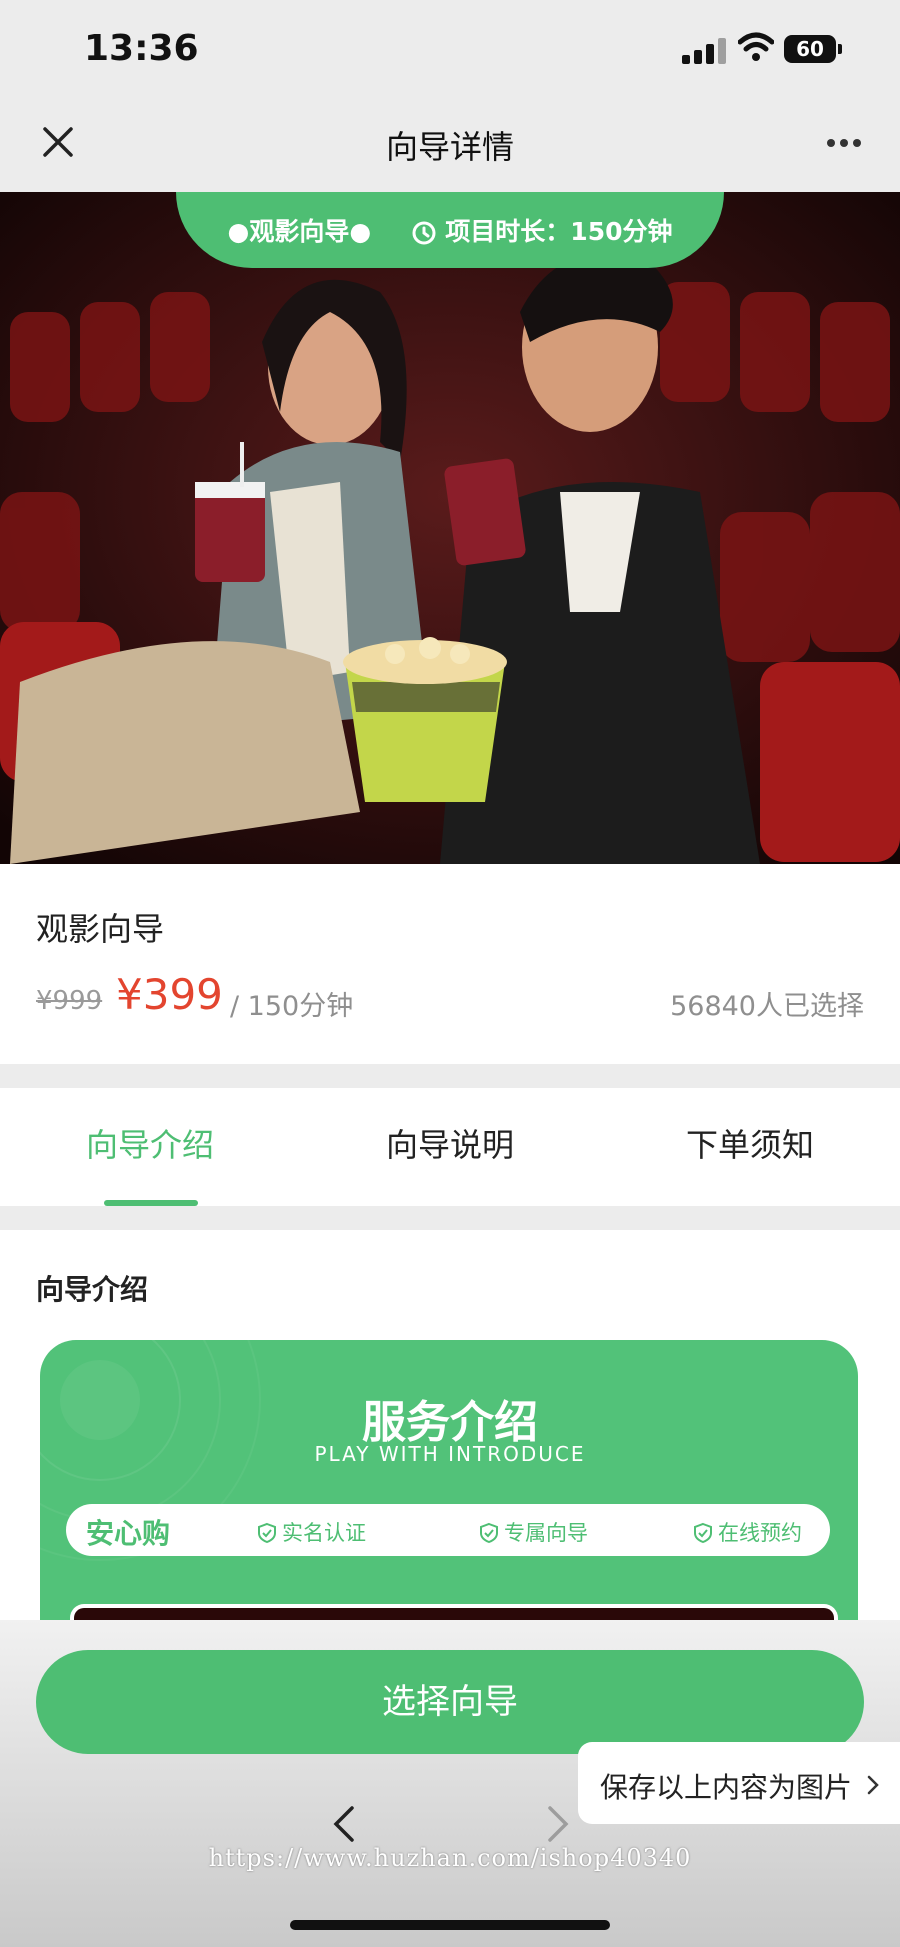 Image resolution: width=900 pixels, height=1947 pixels. I want to click on forward-arrow-icon, so click(558, 1824).